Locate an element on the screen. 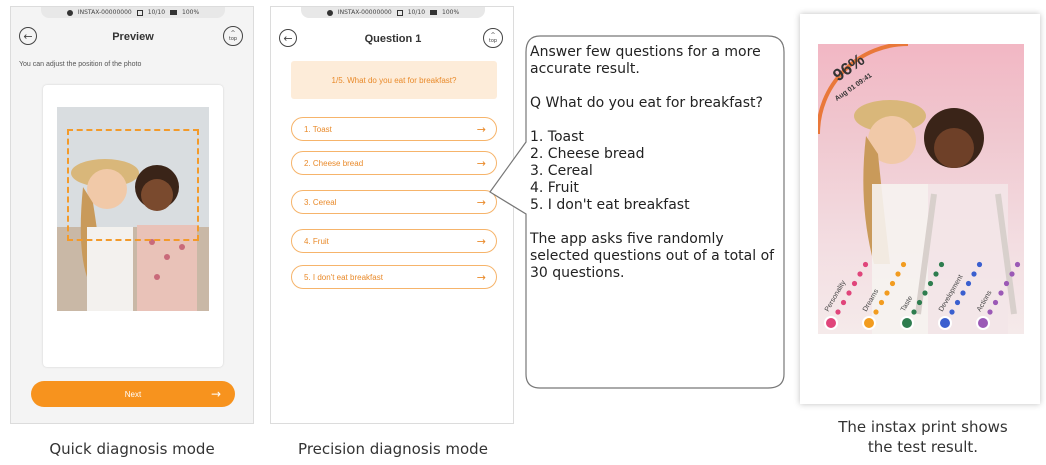  callout-option: 1. Toast is located at coordinates (557, 137).